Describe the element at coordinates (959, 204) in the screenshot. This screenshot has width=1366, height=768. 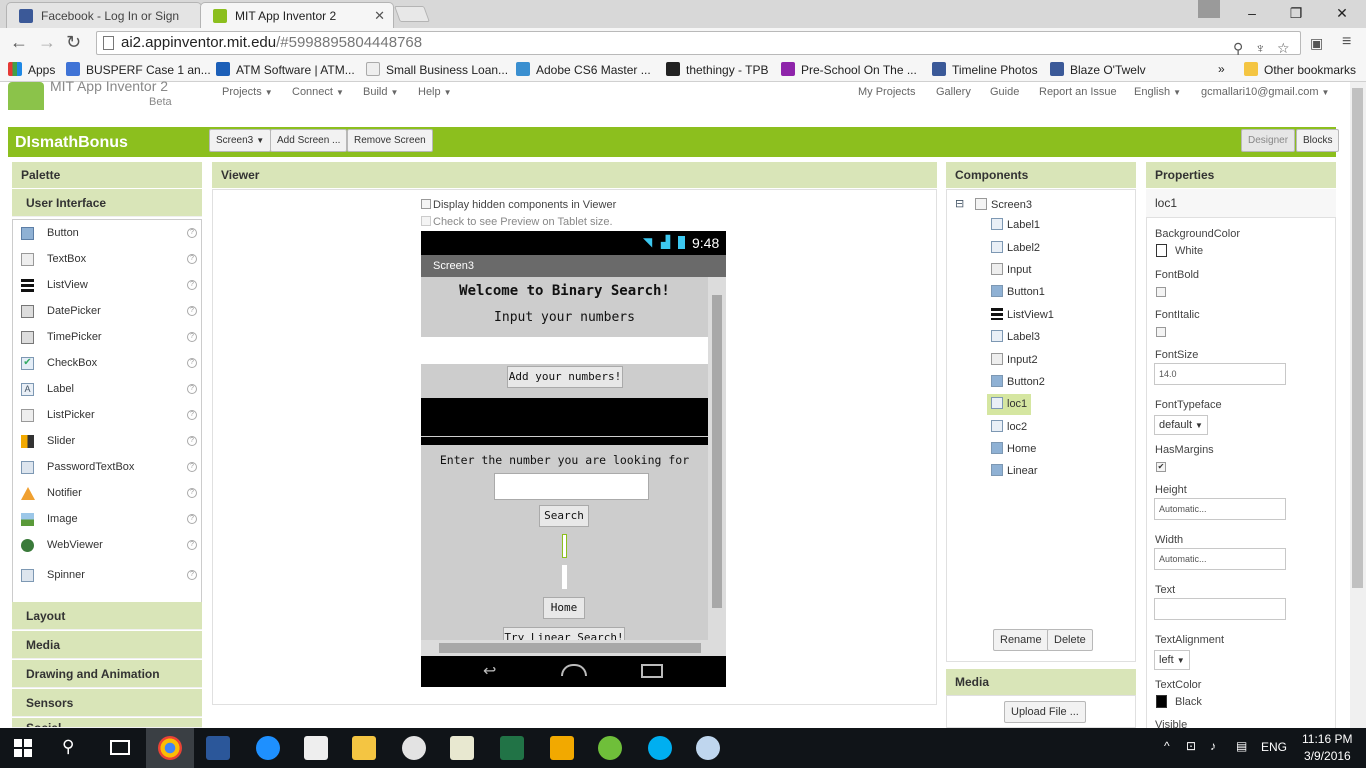
I see `collapse-icon: ⊟` at that location.